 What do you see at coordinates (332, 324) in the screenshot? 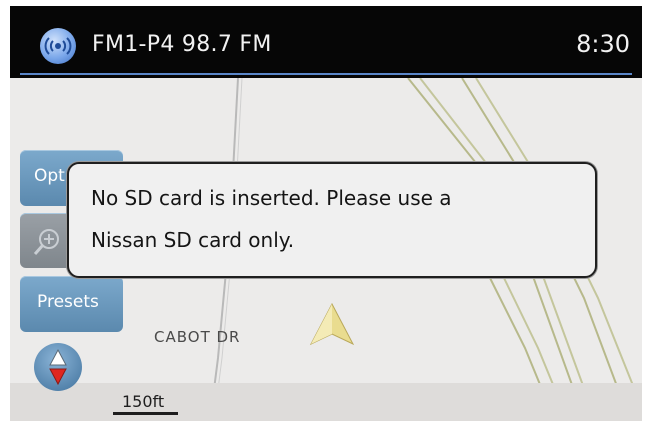
I see `vehicle-position-icon` at bounding box center [332, 324].